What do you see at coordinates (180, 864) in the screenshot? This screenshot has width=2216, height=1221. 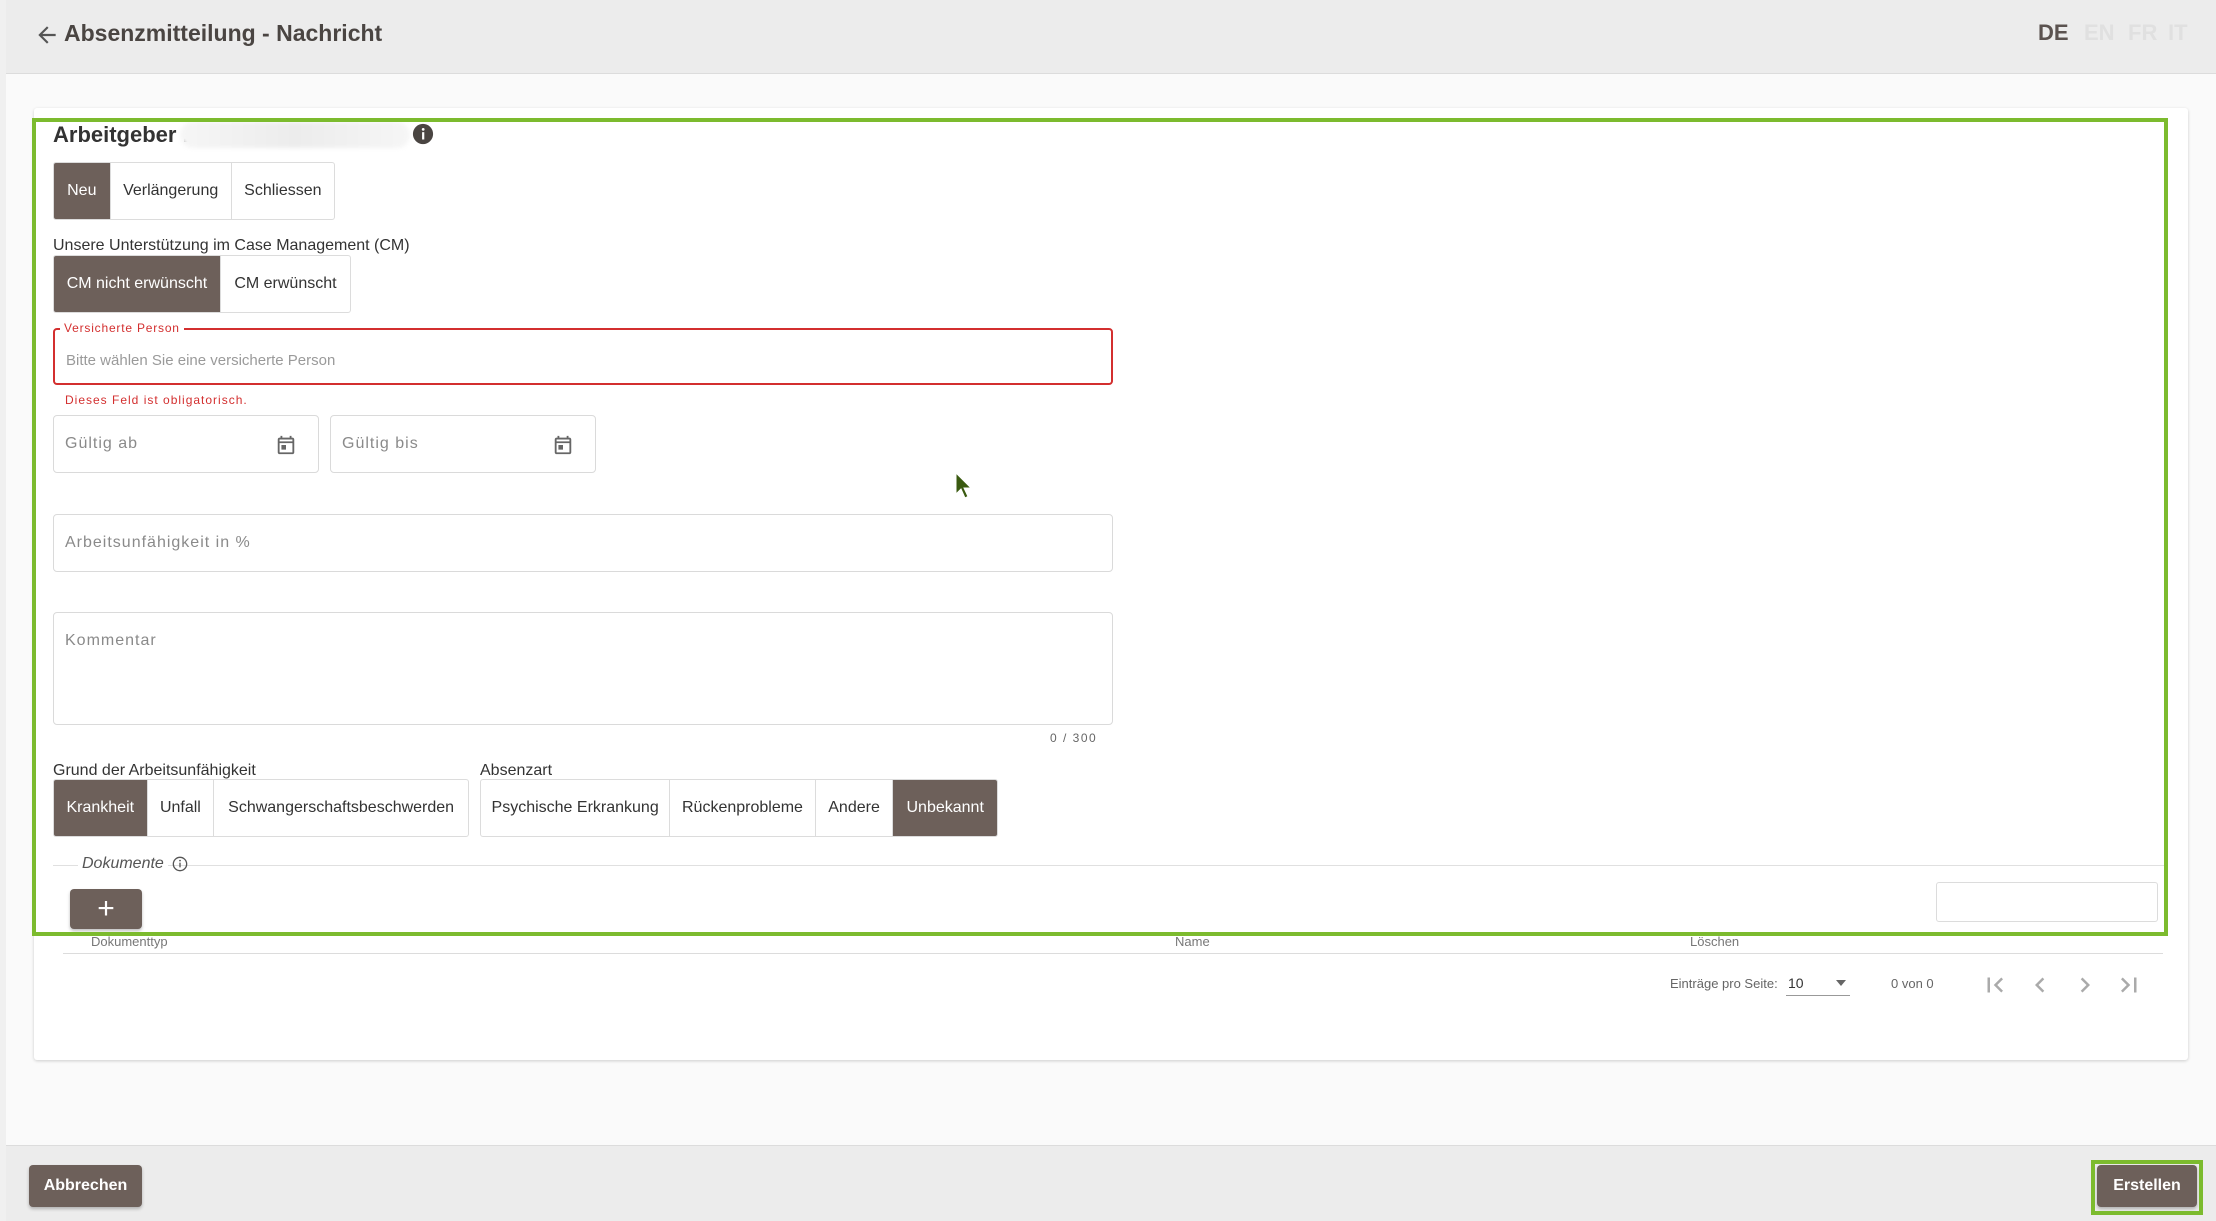 I see `info-outline-icon` at bounding box center [180, 864].